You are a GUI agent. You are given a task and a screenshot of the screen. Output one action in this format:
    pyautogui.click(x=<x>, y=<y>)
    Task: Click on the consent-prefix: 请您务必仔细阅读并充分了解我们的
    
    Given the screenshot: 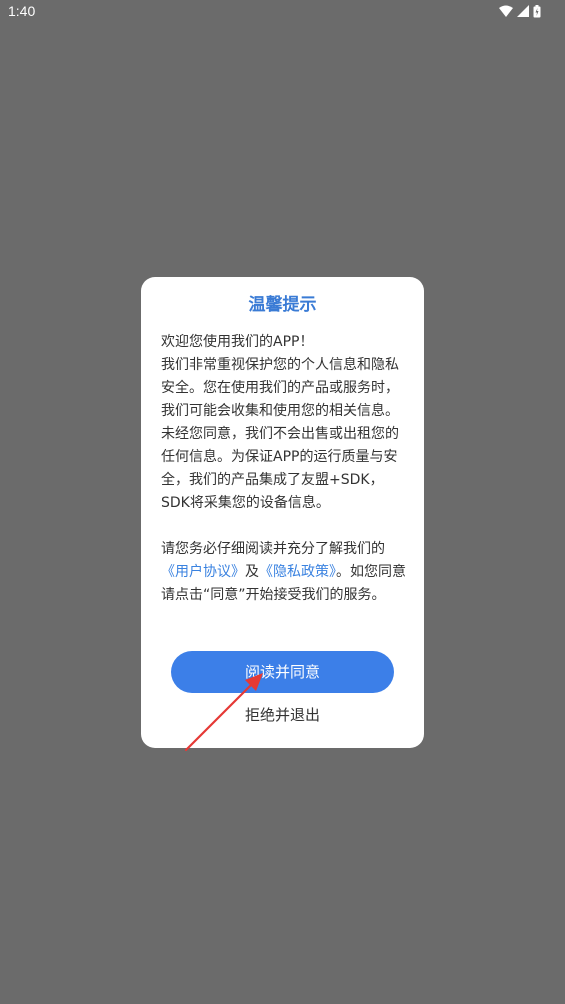 What is the action you would take?
    pyautogui.click(x=273, y=549)
    